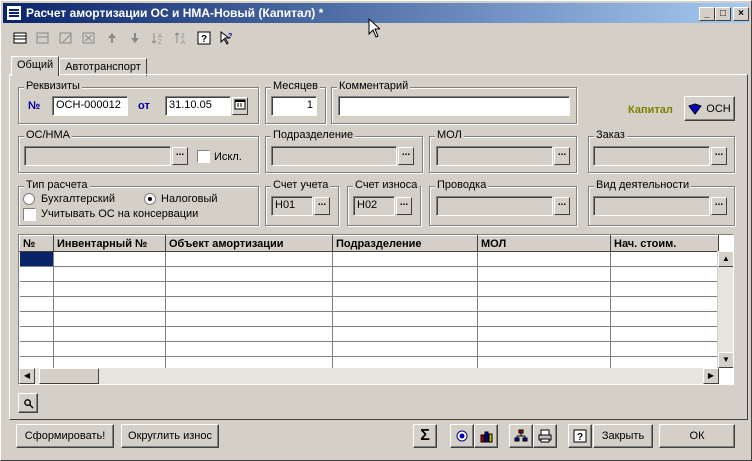 This screenshot has width=752, height=461. I want to click on column-header-initial-cost: Нач. стоим., so click(664, 243).